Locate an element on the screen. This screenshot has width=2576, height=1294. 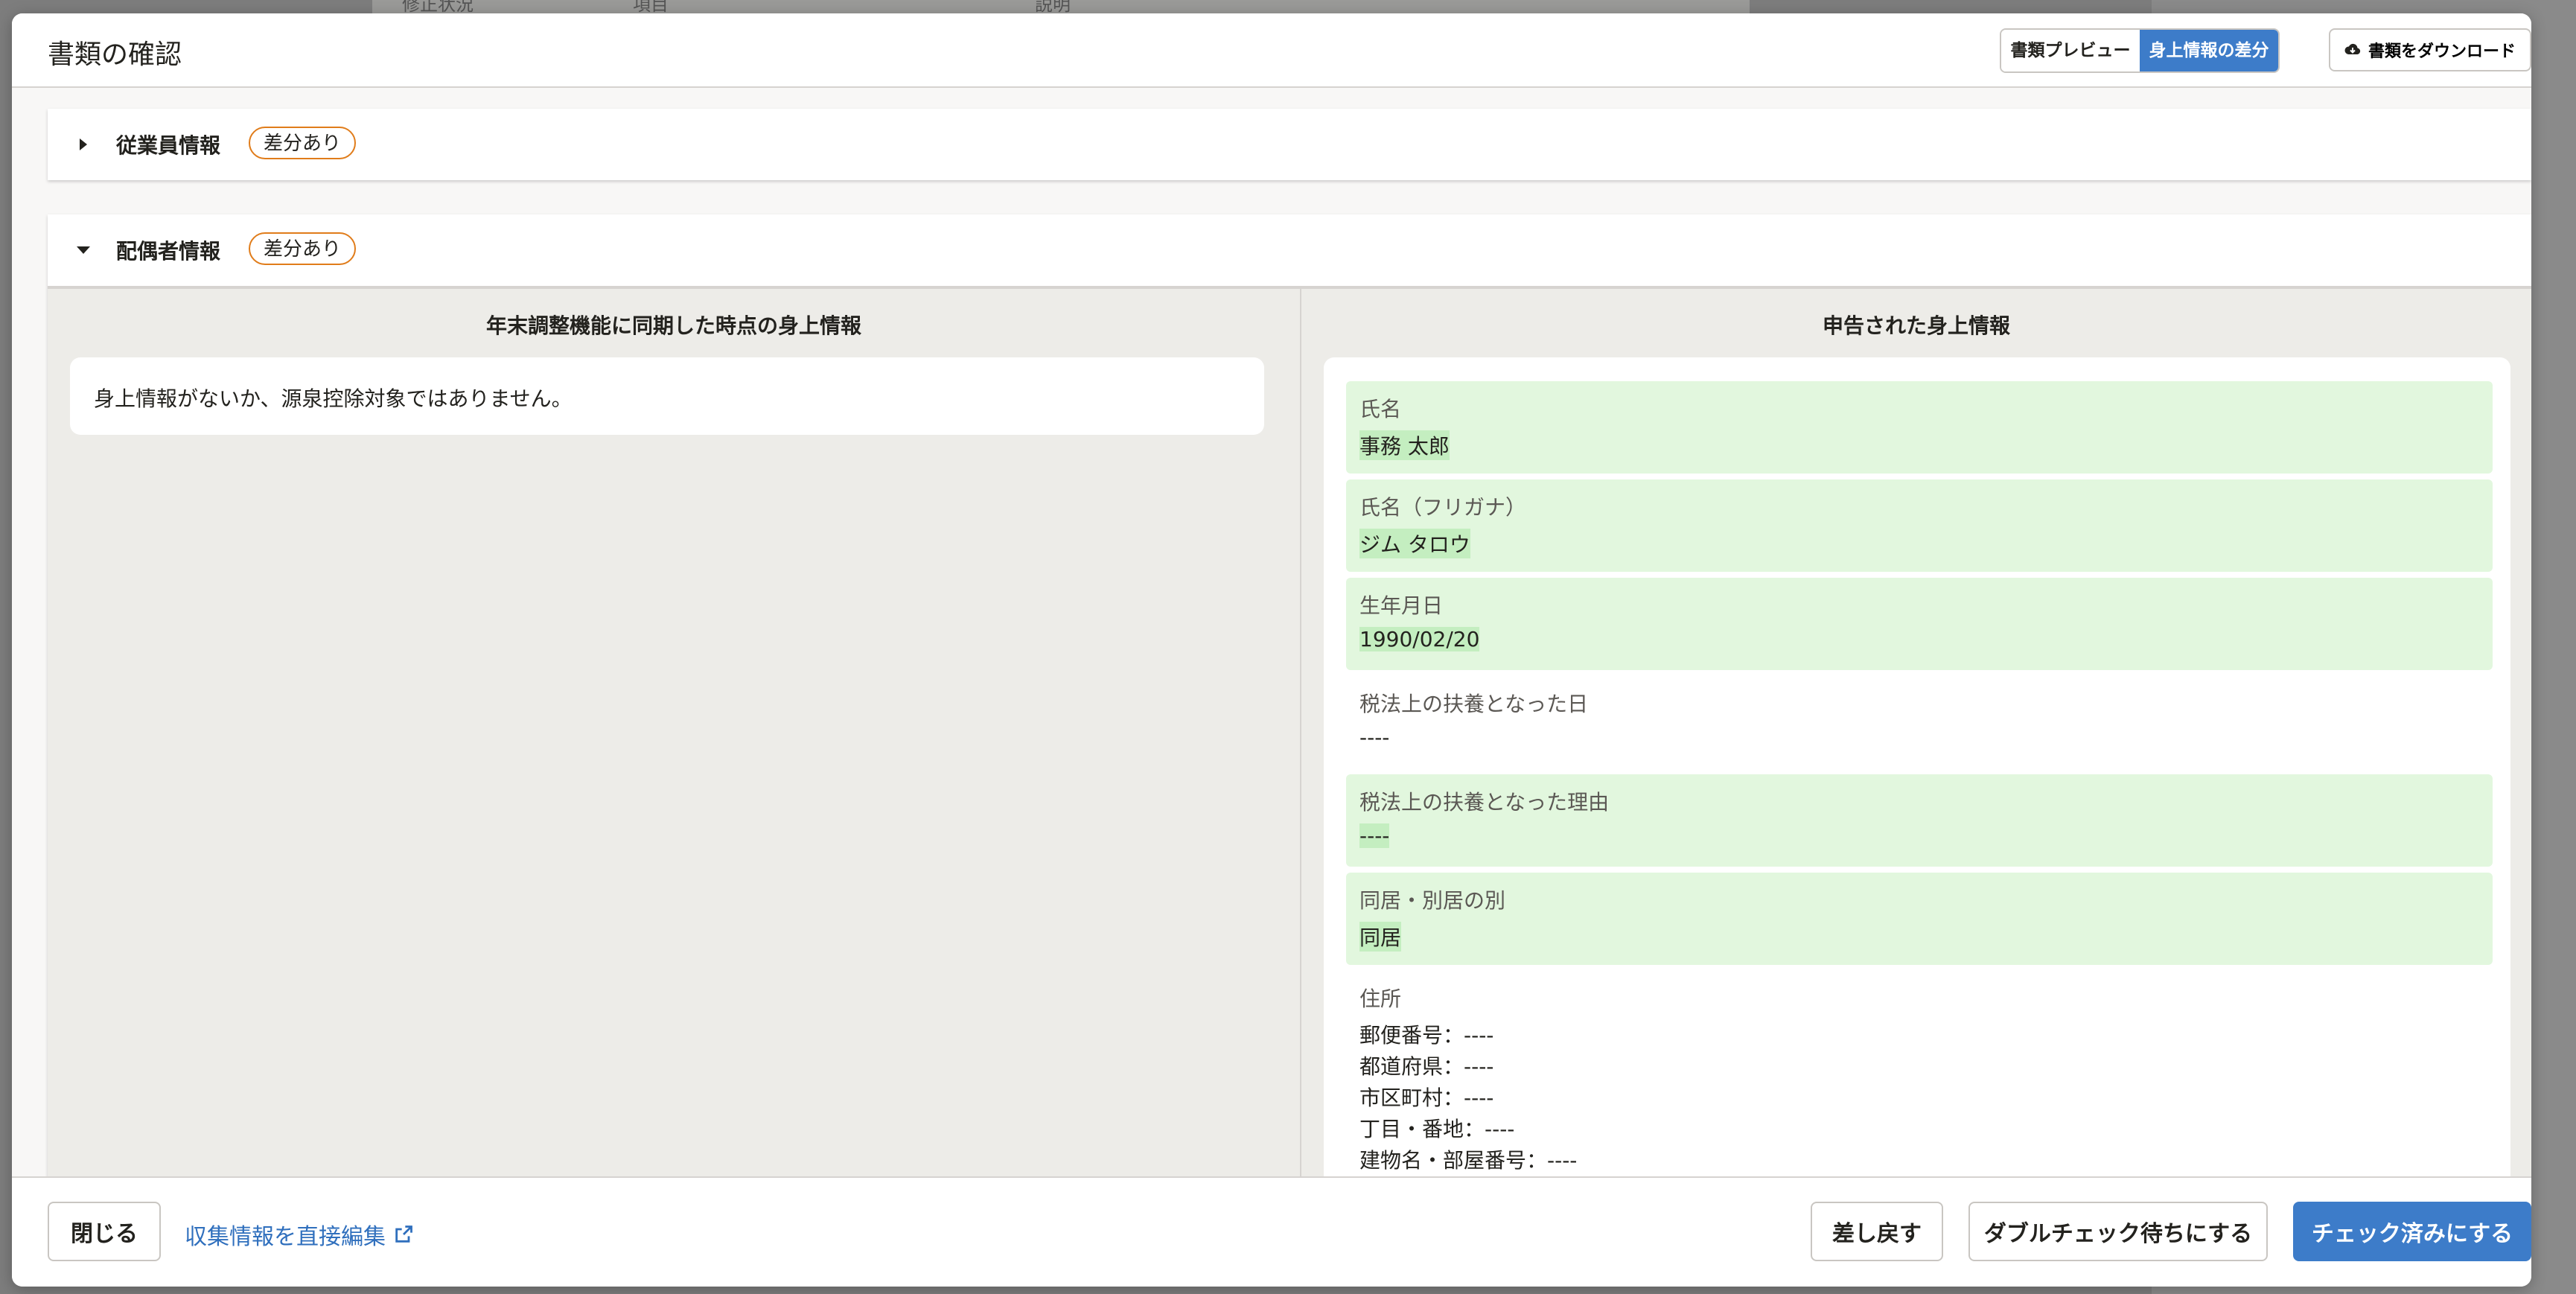
field-name-kana: 氏名（フリガナ） ジム タロウ is located at coordinates (1919, 525).